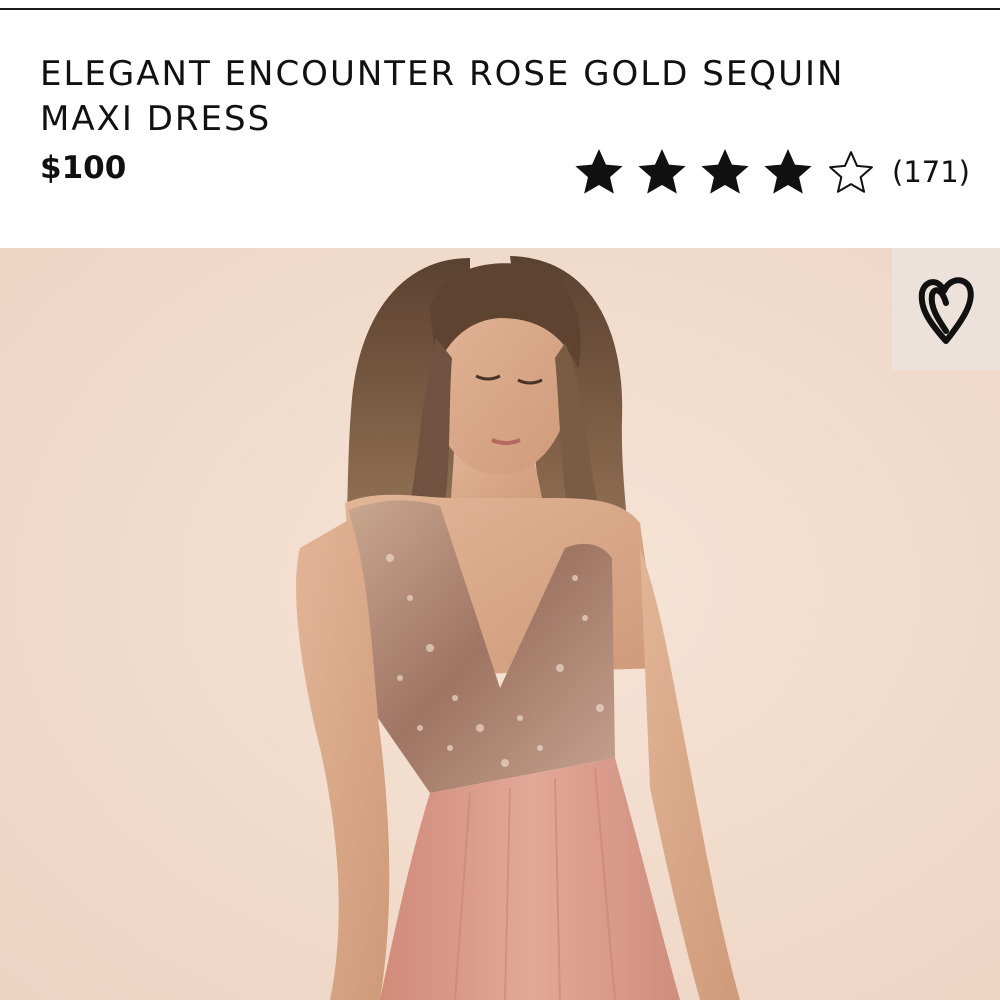 The image size is (1000, 1000). I want to click on product-rating: (171), so click(771, 172).